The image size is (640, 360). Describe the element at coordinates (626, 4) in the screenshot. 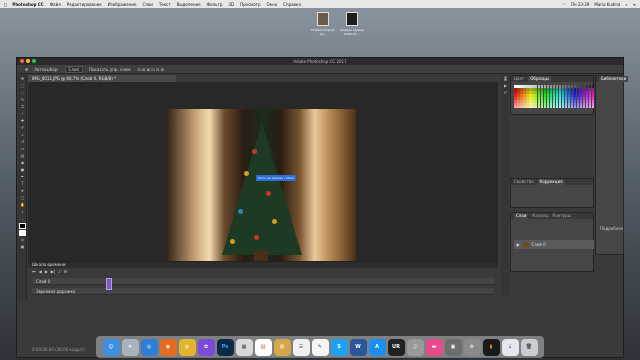

I see `search-icon: ⌕` at that location.